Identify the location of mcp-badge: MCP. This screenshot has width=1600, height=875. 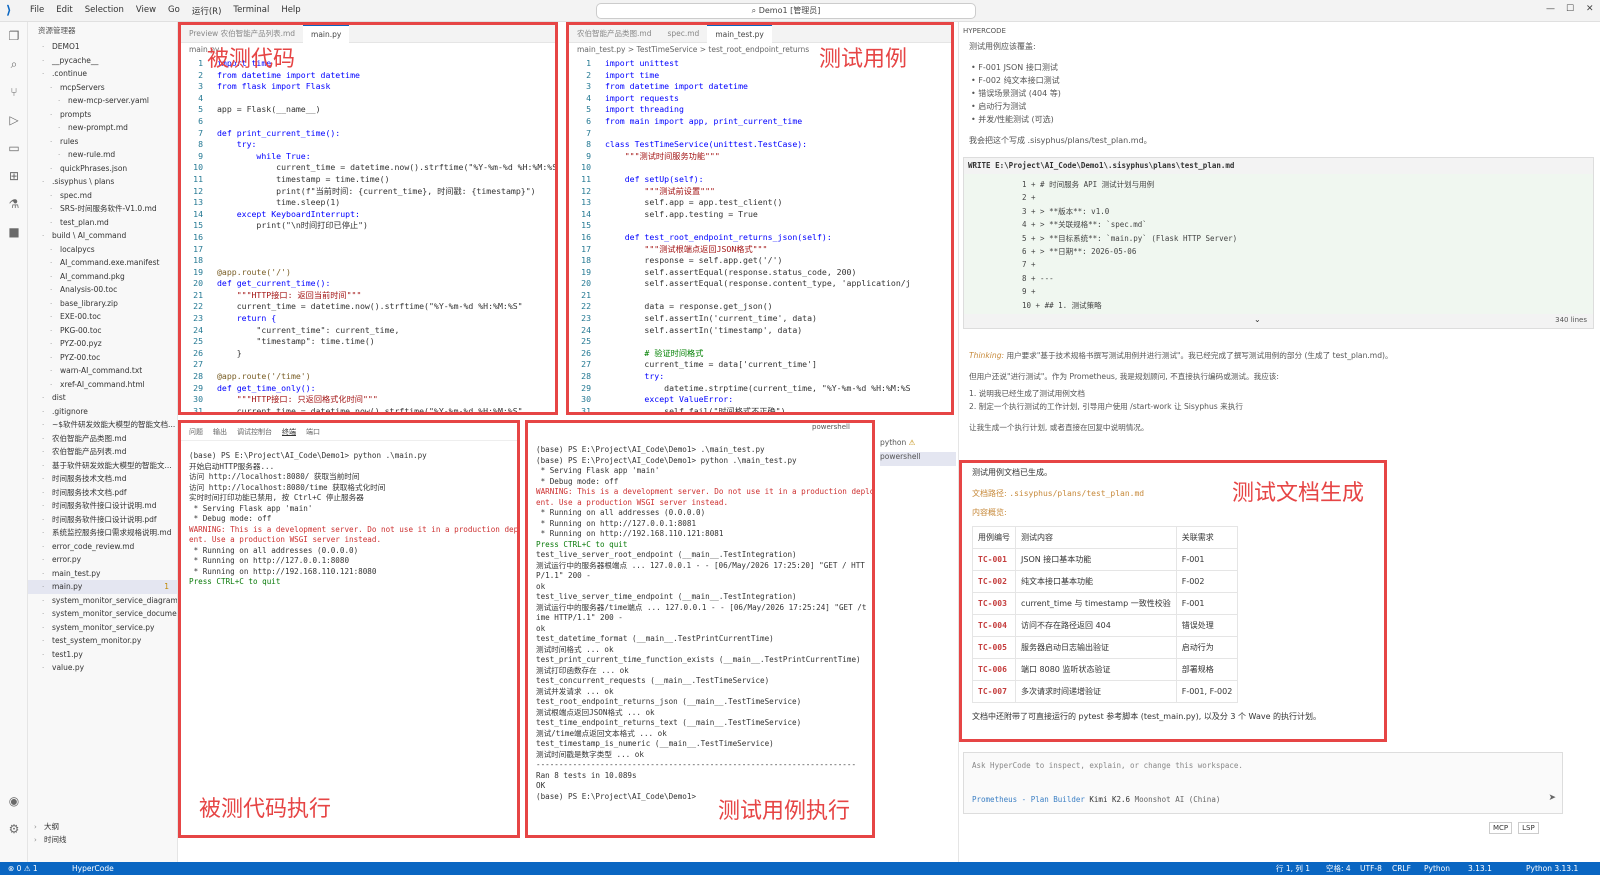
(1501, 828).